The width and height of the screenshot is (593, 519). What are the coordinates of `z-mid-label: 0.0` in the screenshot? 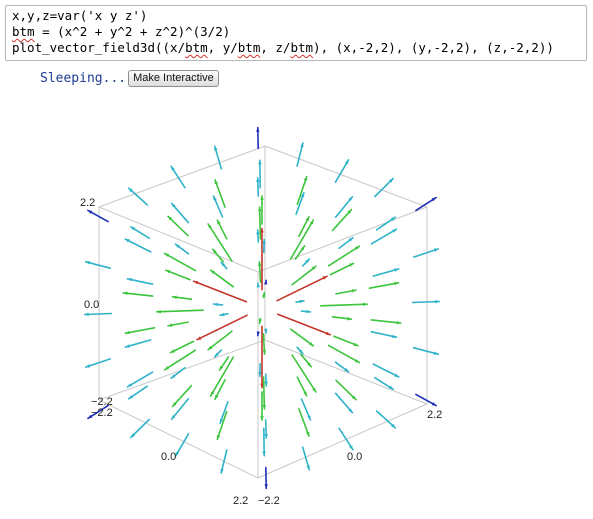 It's located at (91, 305).